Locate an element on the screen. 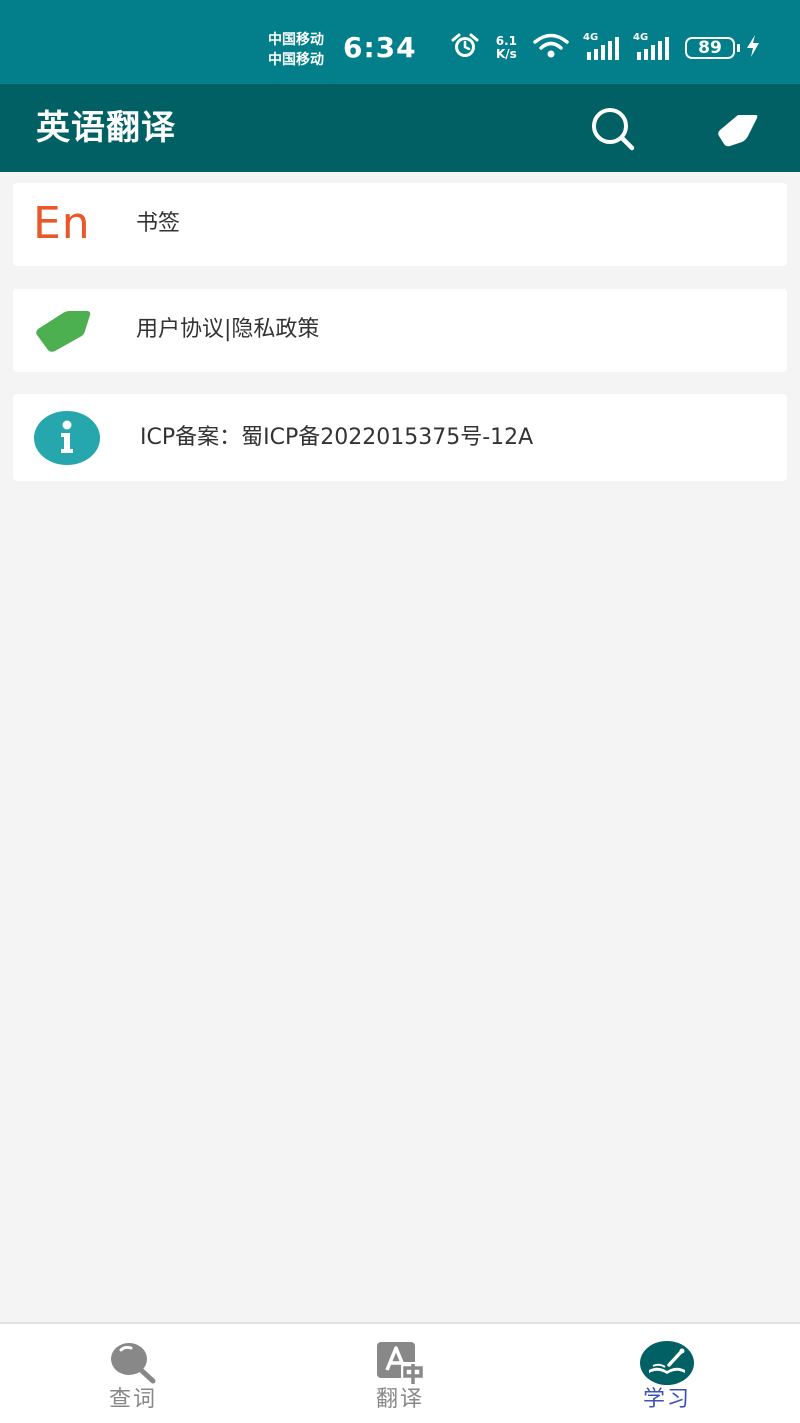  battery-level: 89 is located at coordinates (710, 48).